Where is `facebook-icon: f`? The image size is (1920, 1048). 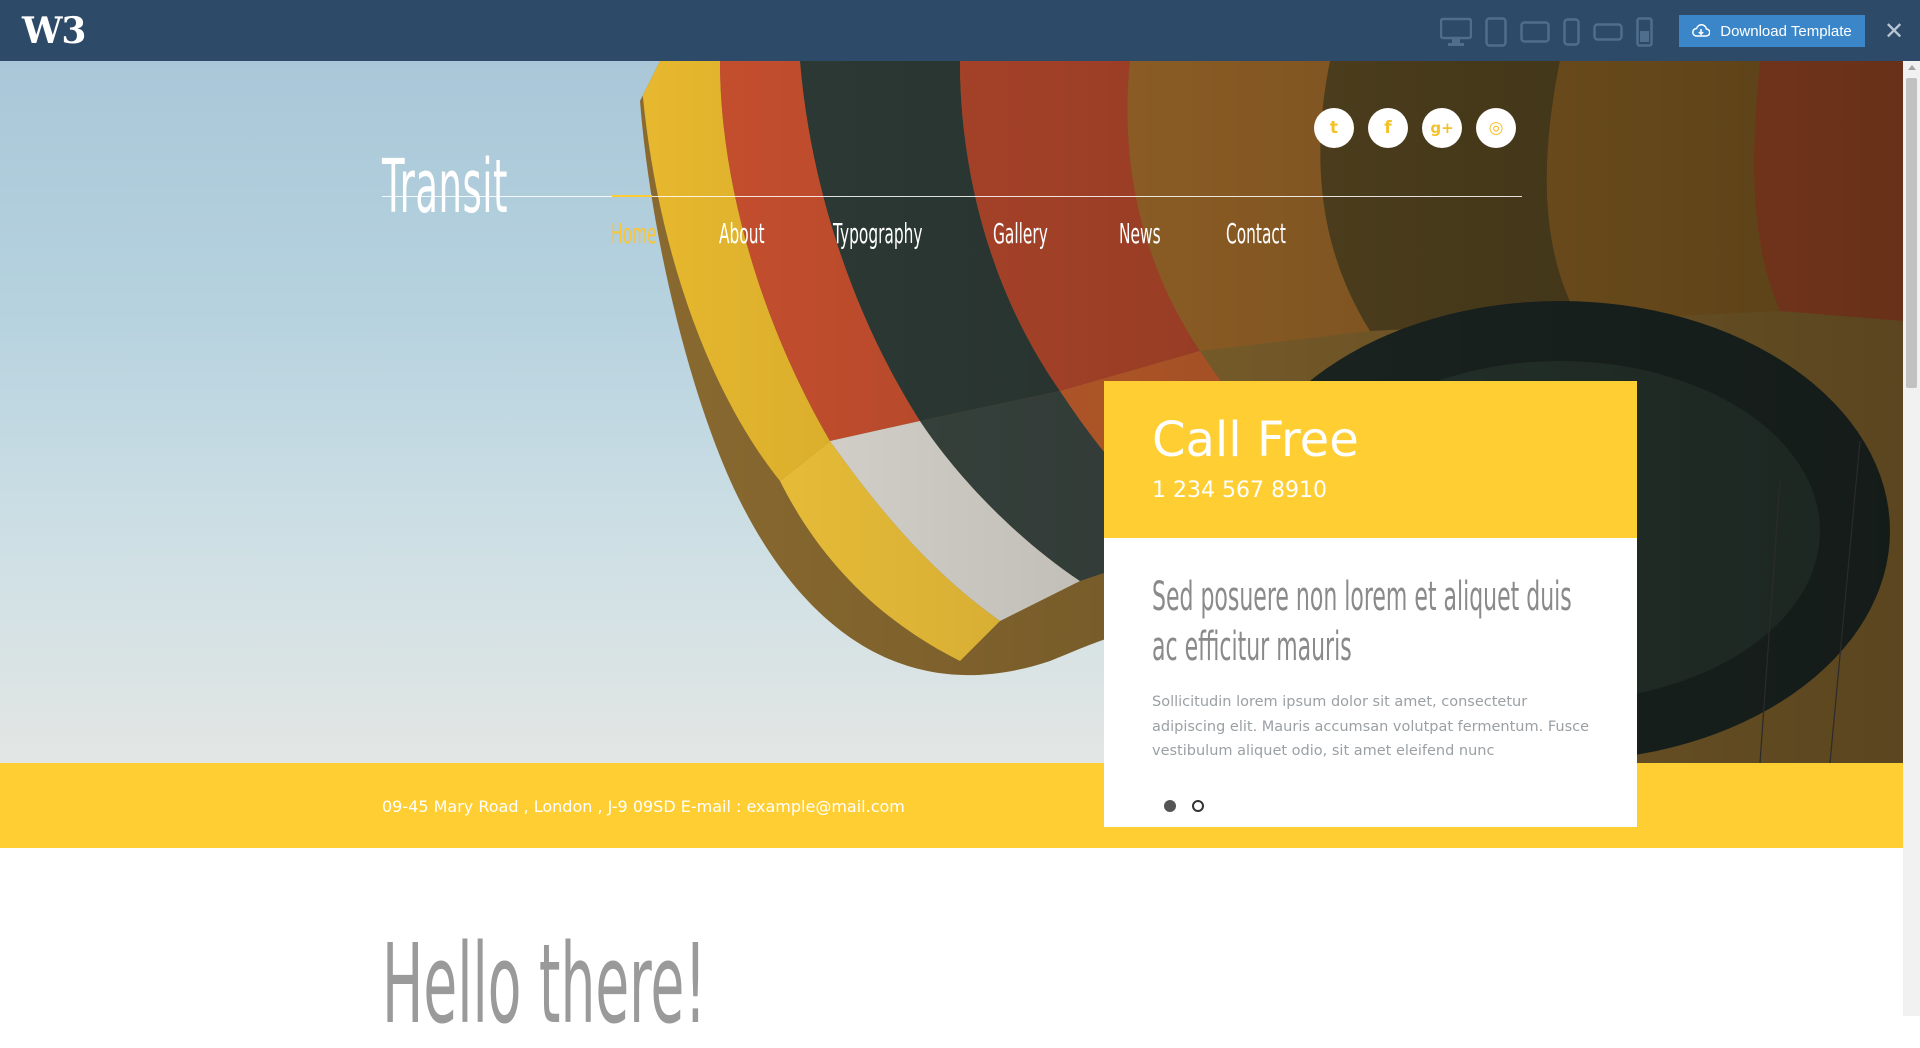 facebook-icon: f is located at coordinates (1388, 128).